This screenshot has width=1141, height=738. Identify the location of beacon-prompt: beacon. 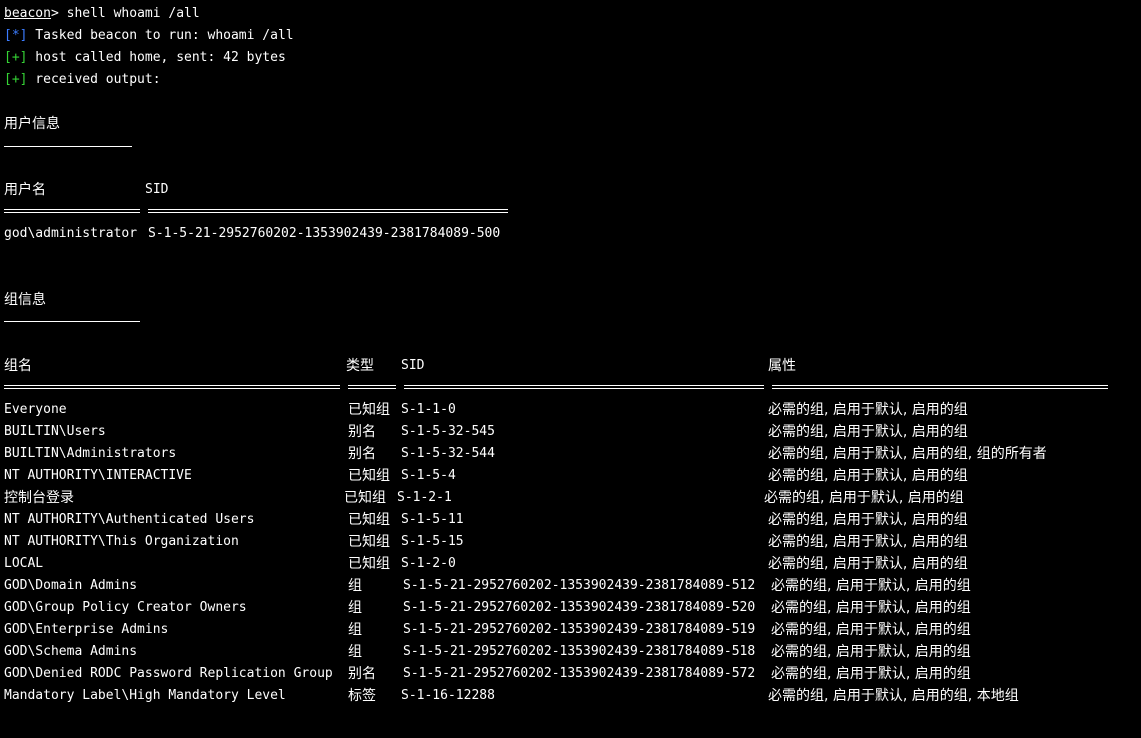
(27, 13).